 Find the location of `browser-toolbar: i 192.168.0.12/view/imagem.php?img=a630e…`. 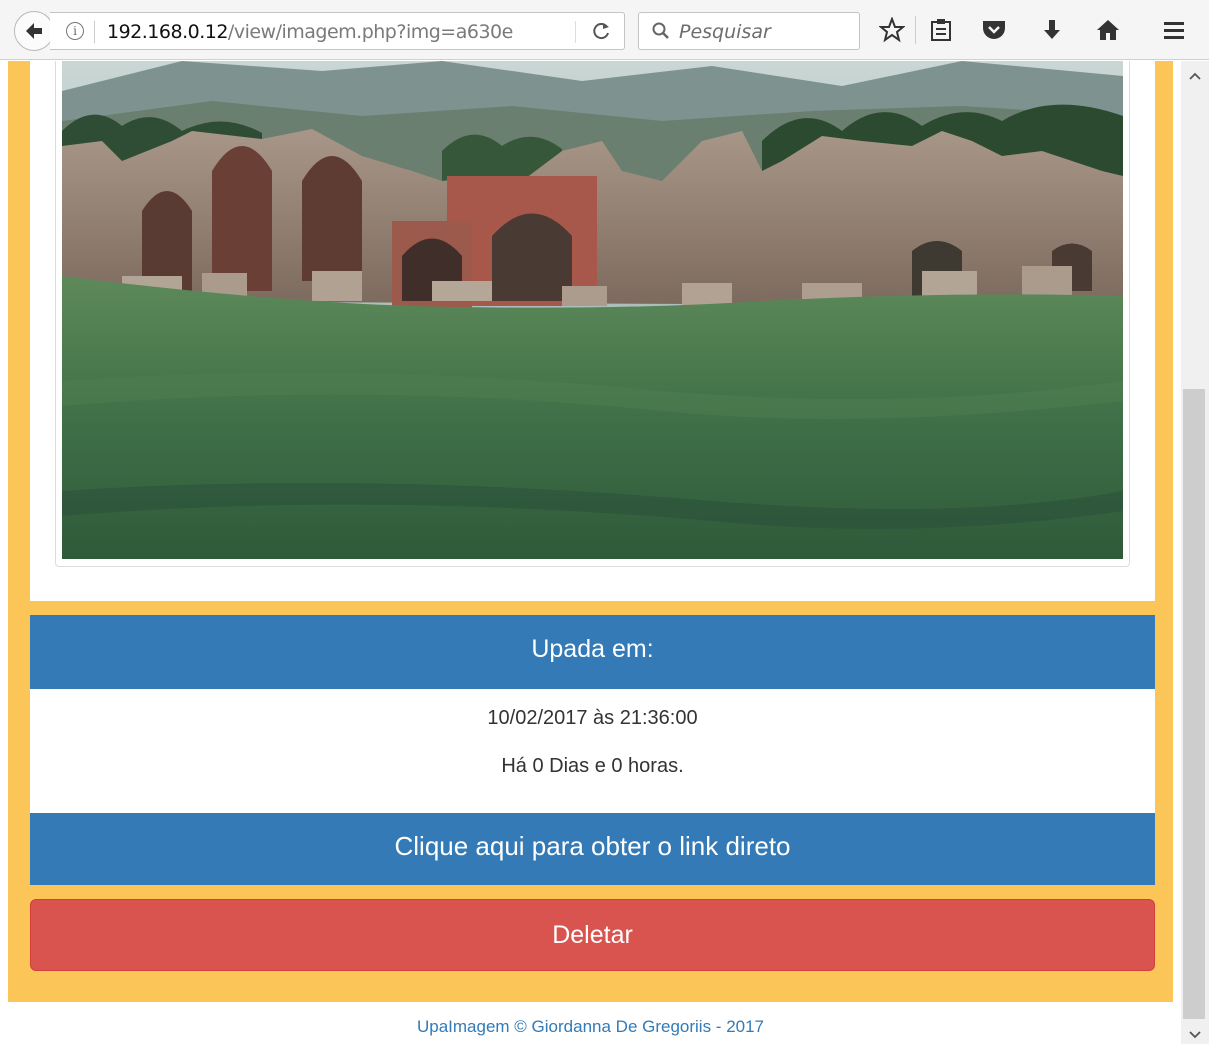

browser-toolbar: i 192.168.0.12/view/imagem.php?img=a630e… is located at coordinates (604, 30).